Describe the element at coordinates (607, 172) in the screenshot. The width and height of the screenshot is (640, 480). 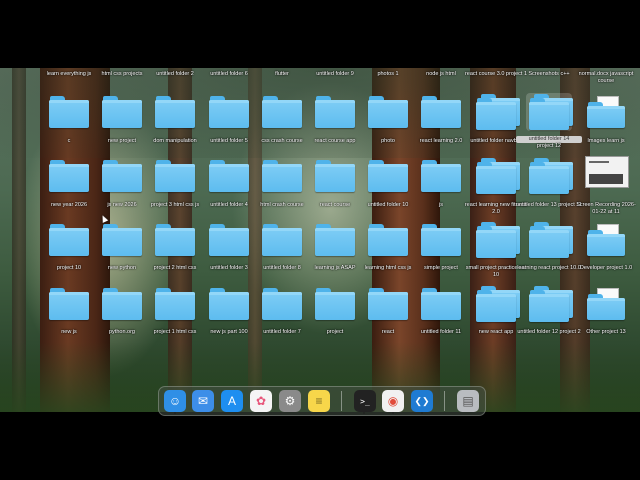
I see `screen-recording-icon` at that location.